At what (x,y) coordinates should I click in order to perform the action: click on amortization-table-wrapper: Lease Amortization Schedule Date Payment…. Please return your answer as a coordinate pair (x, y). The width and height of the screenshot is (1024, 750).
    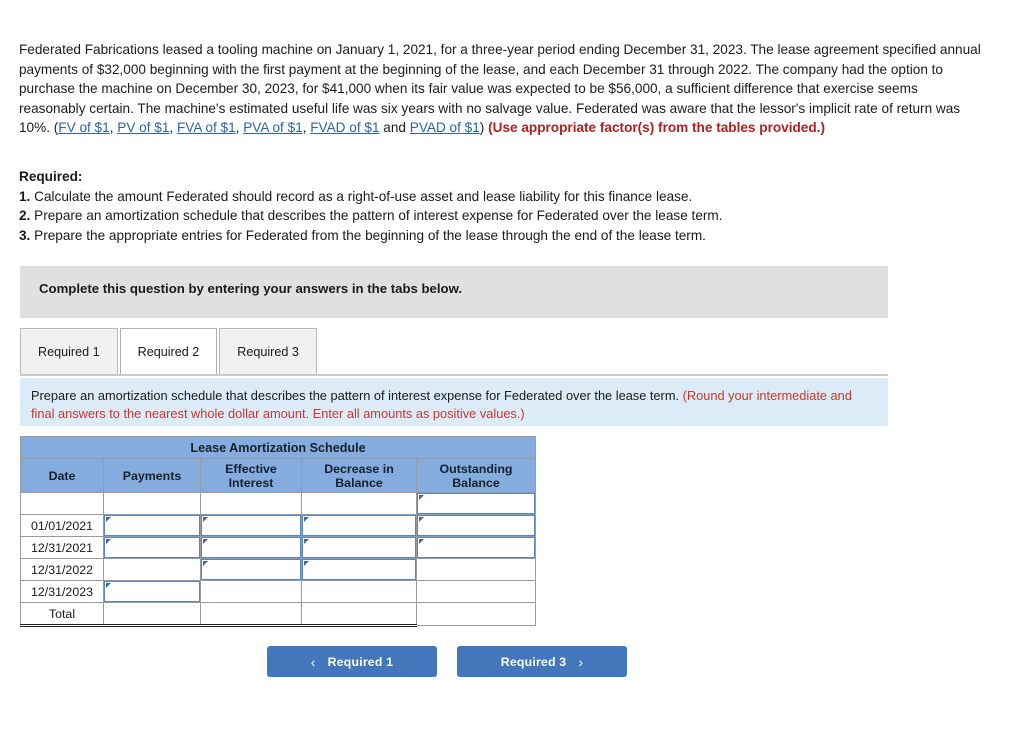
    Looking at the image, I should click on (278, 531).